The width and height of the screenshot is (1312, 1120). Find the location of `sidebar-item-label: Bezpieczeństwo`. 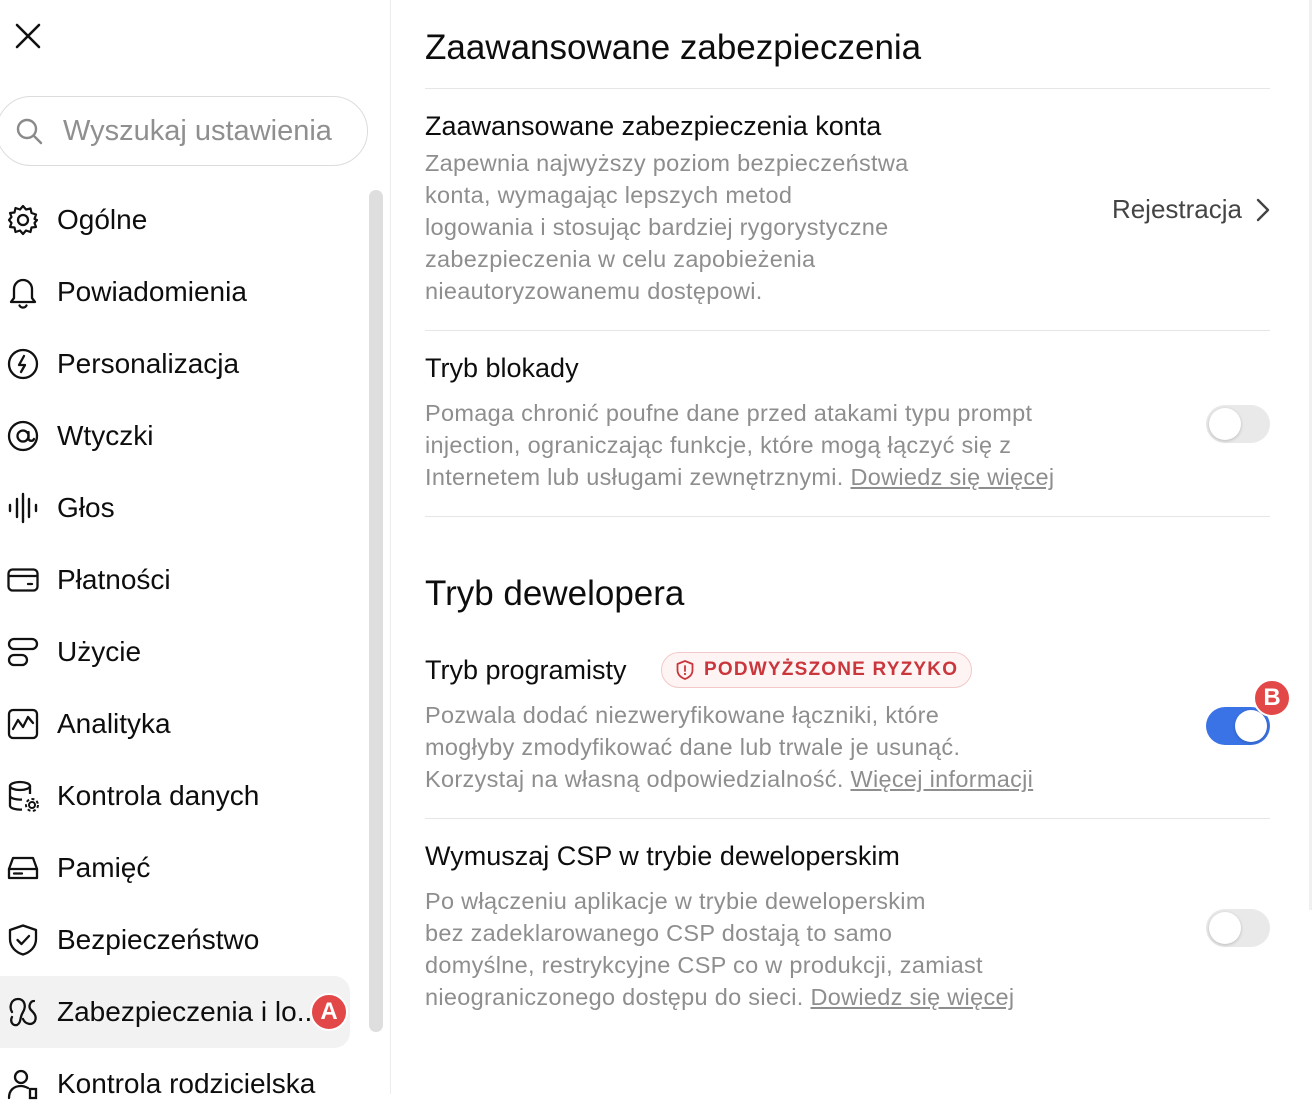

sidebar-item-label: Bezpieczeństwo is located at coordinates (158, 939).